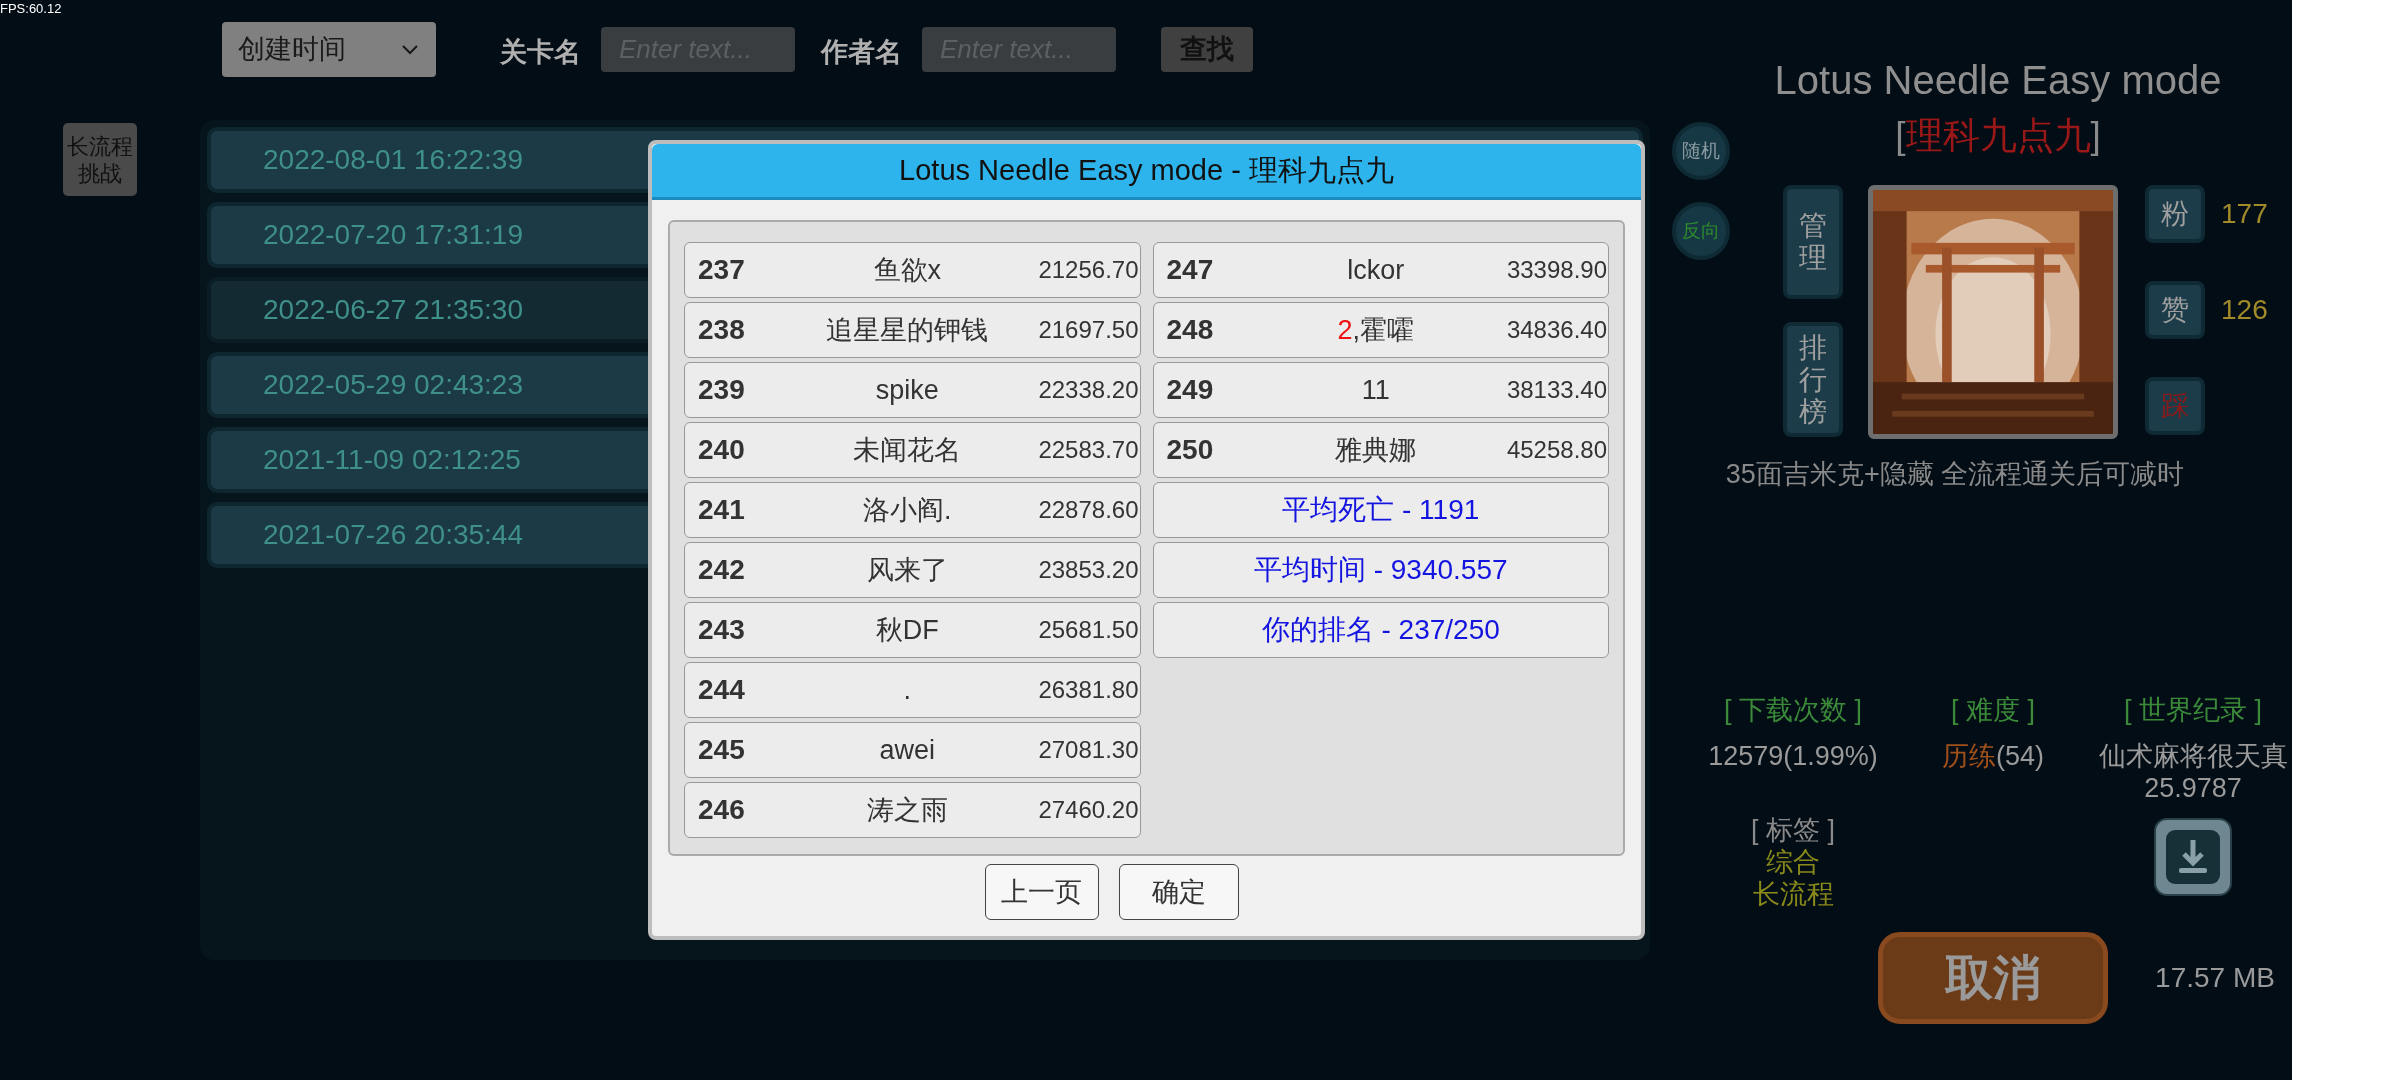 The height and width of the screenshot is (1080, 2400). I want to click on player-name: 洛小阎., so click(907, 510).